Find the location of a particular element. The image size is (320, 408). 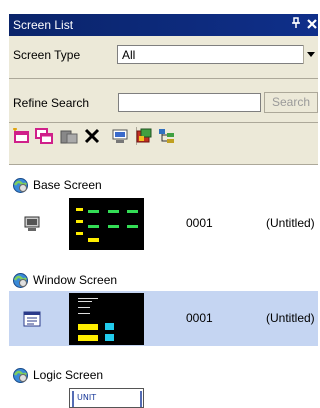

panel-titlebar: Screen List is located at coordinates (163, 25).